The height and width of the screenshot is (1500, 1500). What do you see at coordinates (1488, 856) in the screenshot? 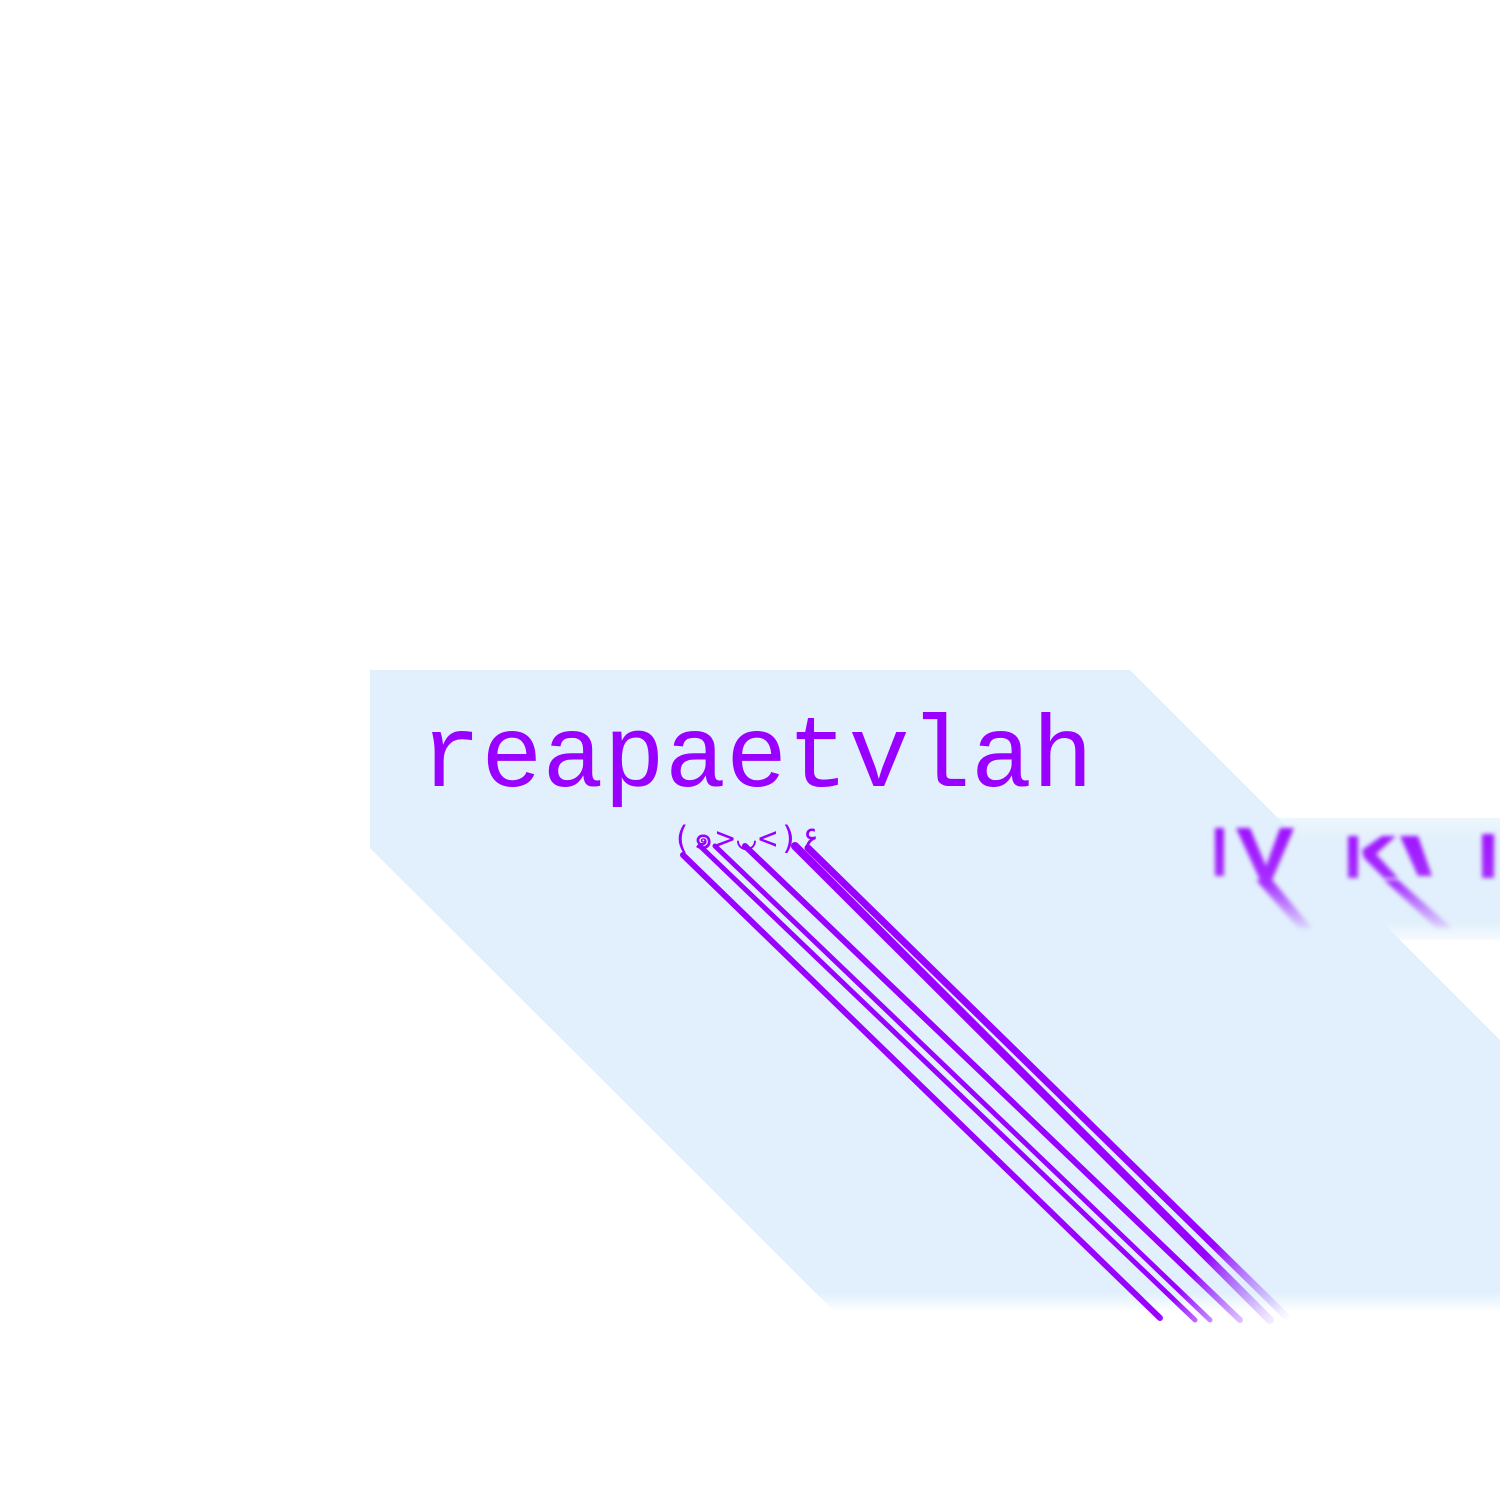
I see `ghost-glyph` at bounding box center [1488, 856].